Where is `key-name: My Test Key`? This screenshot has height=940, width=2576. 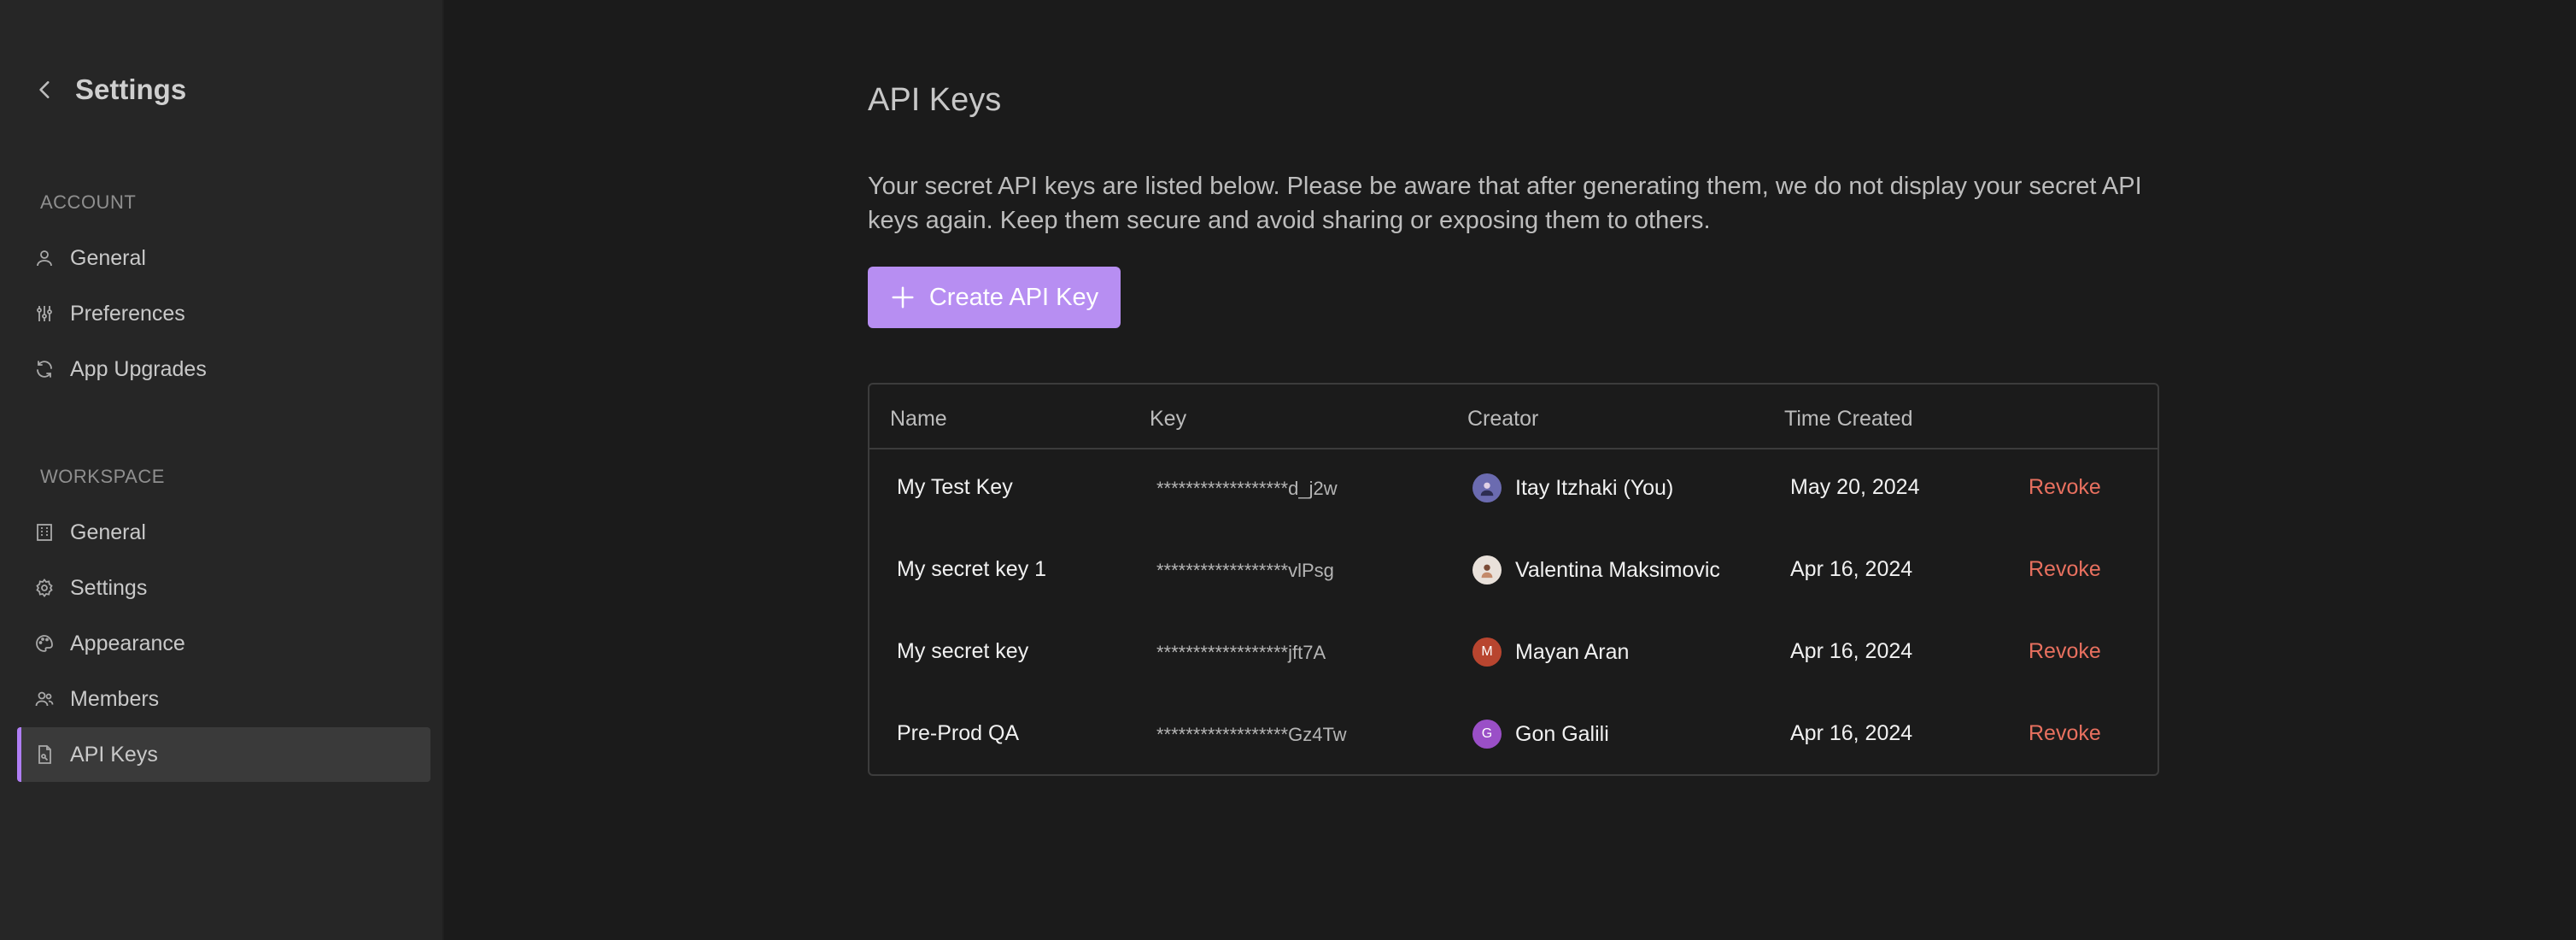 key-name: My Test Key is located at coordinates (955, 487).